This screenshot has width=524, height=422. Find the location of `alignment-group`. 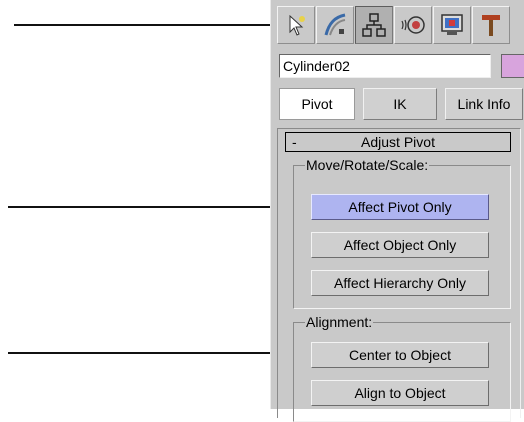

alignment-group is located at coordinates (402, 372).